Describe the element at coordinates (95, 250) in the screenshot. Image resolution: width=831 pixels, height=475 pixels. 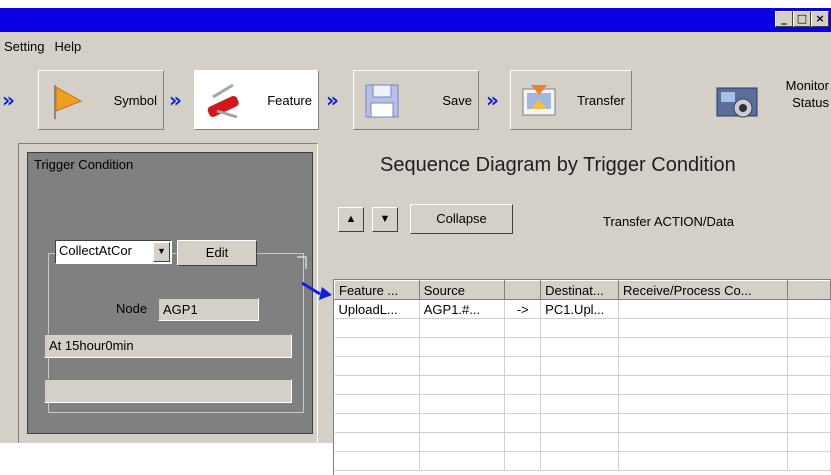
I see `trigger-type-value: CollectAtCor` at that location.